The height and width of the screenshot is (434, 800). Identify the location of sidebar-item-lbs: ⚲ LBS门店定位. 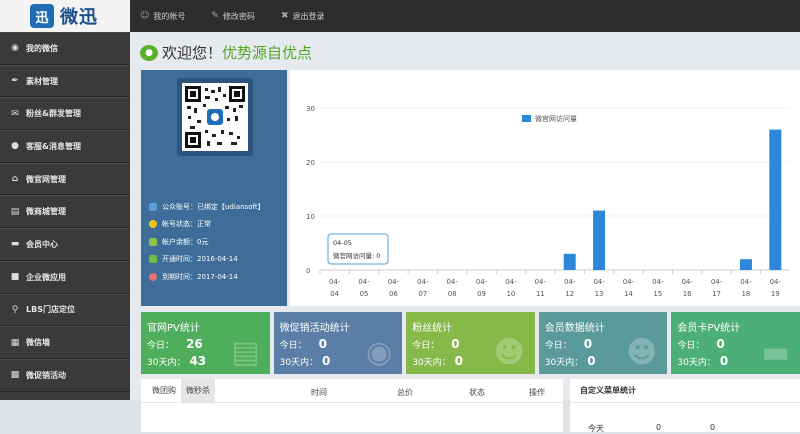
(65, 310).